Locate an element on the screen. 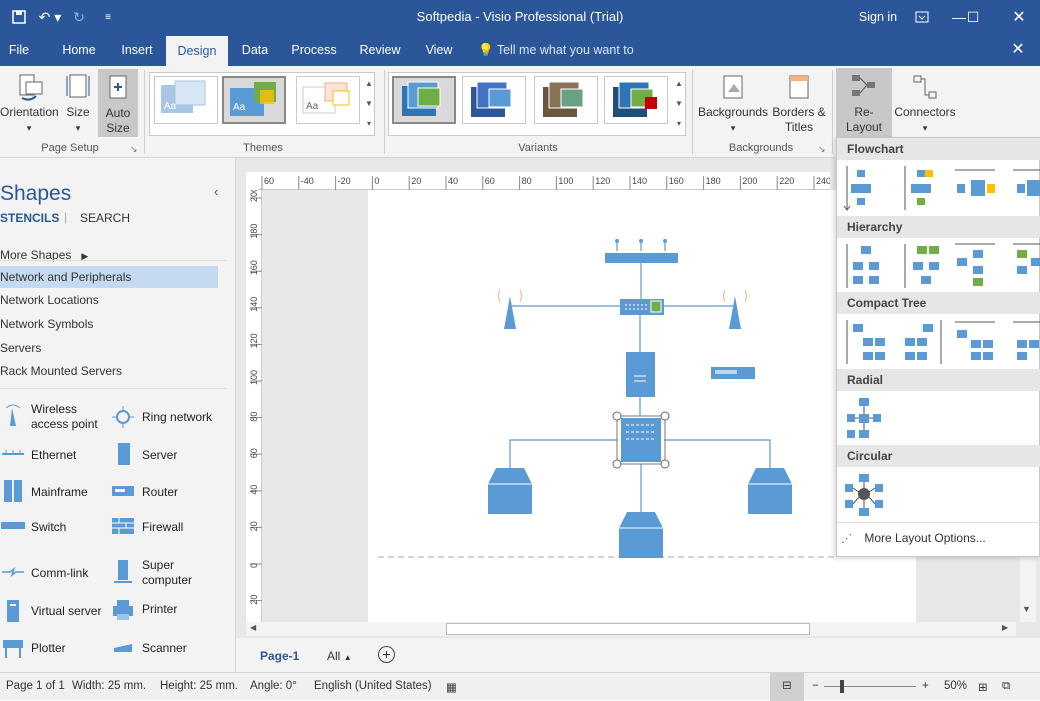  tab-file: File is located at coordinates (19, 50).